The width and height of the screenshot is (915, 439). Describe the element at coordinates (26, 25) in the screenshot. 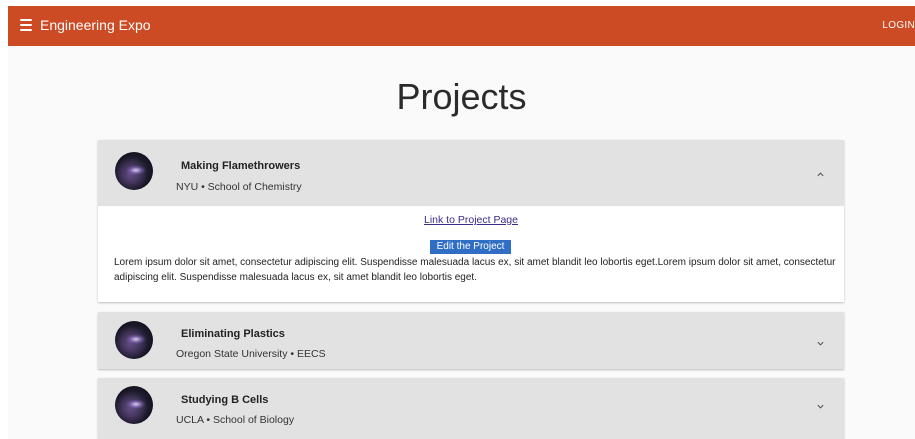

I see `hamburger-menu-icon` at that location.